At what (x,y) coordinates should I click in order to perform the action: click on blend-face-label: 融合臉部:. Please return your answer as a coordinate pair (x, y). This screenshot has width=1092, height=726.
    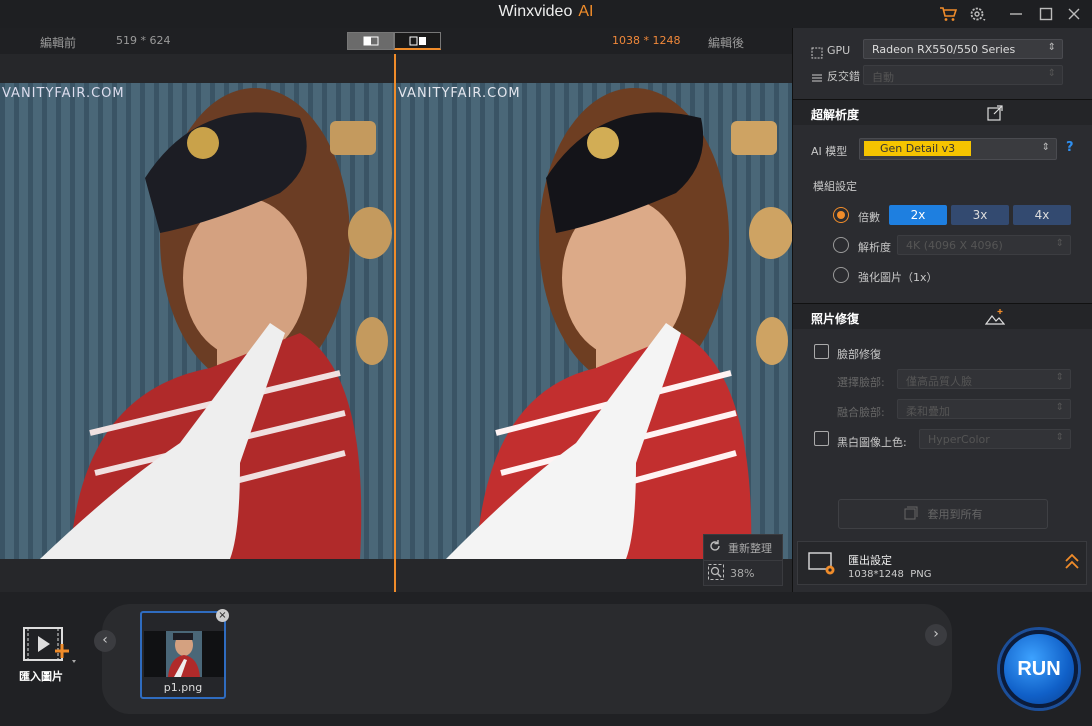
    Looking at the image, I should click on (861, 412).